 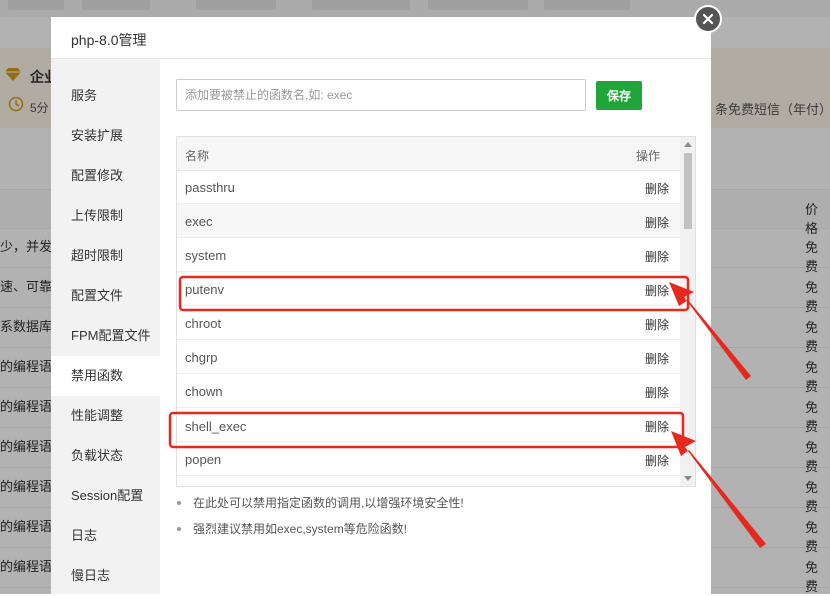 What do you see at coordinates (105, 96) in the screenshot?
I see `sidebar-item-service: 服务` at bounding box center [105, 96].